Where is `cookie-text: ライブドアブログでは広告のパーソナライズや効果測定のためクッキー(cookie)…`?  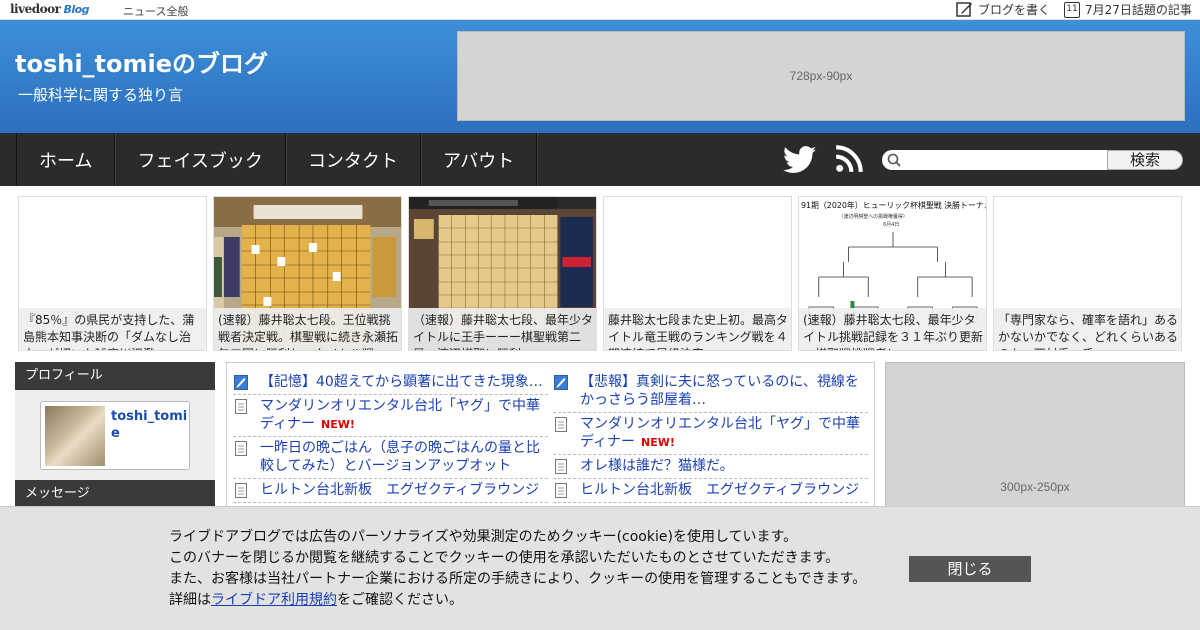
cookie-text: ライブドアブログでは広告のパーソナライズや効果測定のためクッキー(cookie)… is located at coordinates (517, 569).